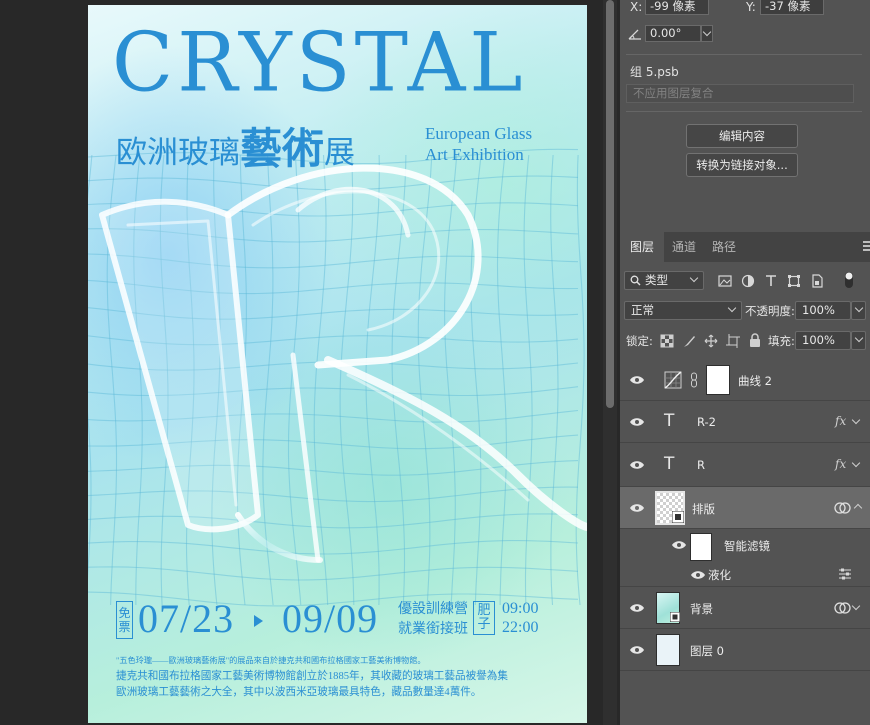 This screenshot has height=725, width=870. Describe the element at coordinates (845, 574) in the screenshot. I see `filter-options-icon` at that location.